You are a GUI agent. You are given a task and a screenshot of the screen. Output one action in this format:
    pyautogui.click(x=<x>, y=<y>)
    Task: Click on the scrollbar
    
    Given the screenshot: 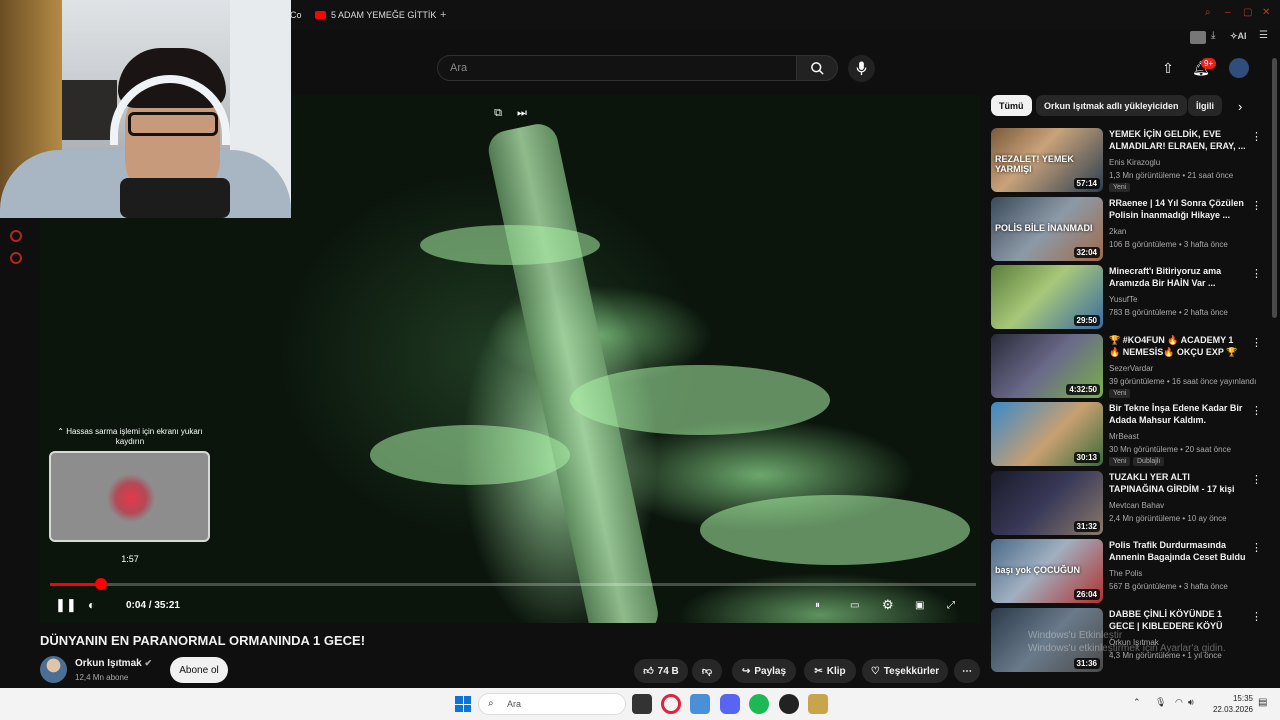 What is the action you would take?
    pyautogui.click(x=1274, y=188)
    